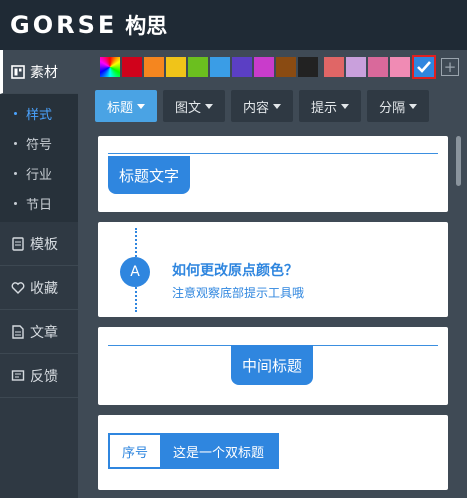  I want to click on checkmark-icon, so click(424, 67).